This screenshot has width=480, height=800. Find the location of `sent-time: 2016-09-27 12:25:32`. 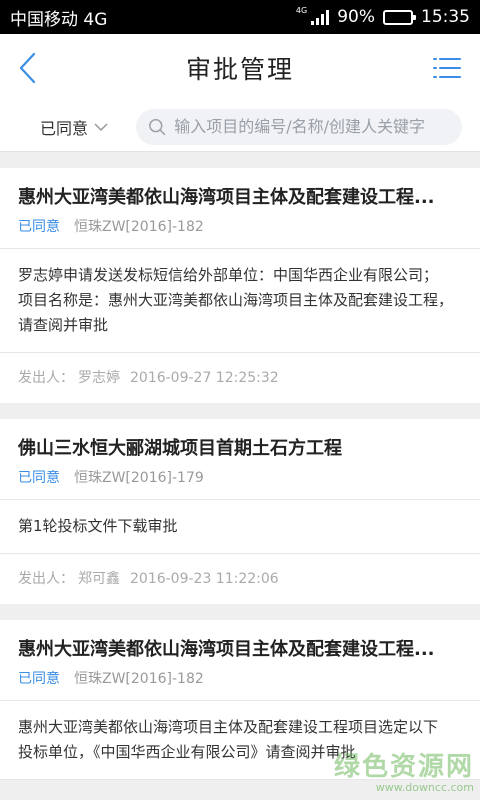

sent-time: 2016-09-27 12:25:32 is located at coordinates (204, 378).